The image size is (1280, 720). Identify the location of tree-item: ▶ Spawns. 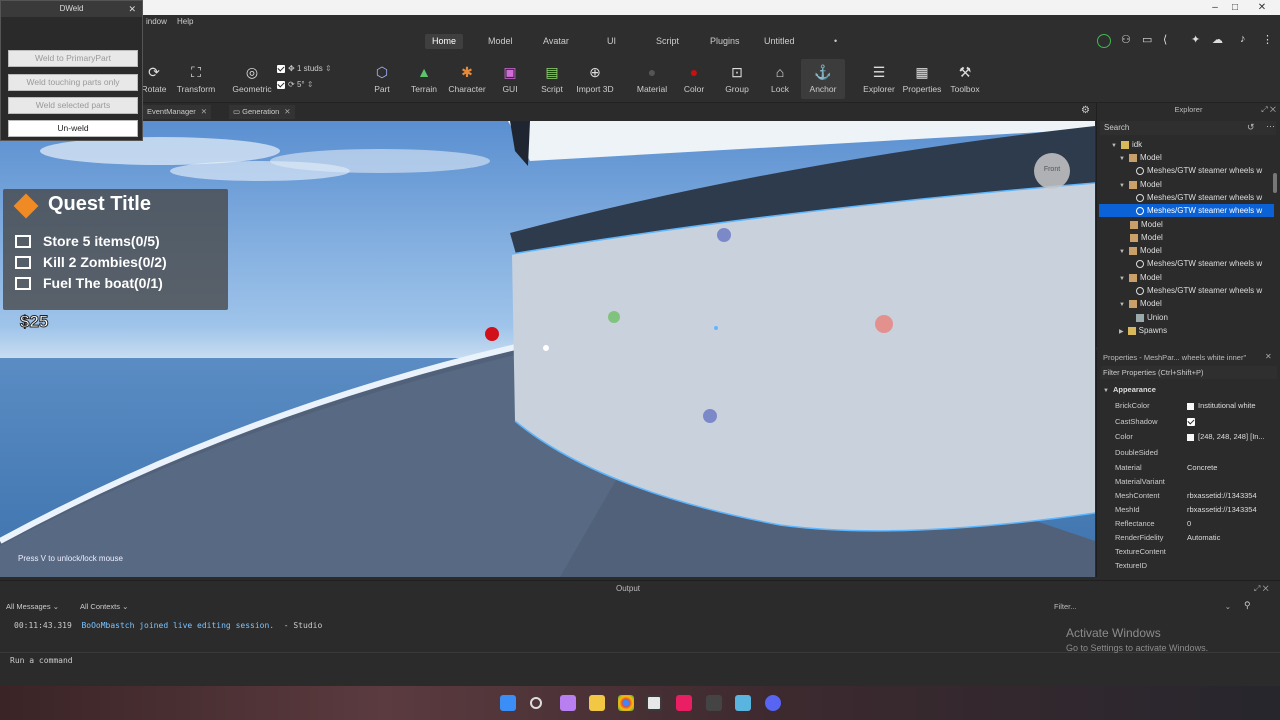
(1143, 330).